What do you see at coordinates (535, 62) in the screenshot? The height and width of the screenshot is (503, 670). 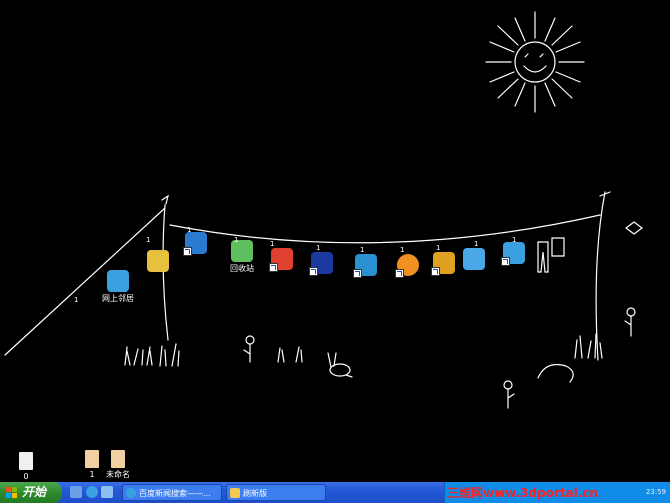 I see `sun-drawing` at bounding box center [535, 62].